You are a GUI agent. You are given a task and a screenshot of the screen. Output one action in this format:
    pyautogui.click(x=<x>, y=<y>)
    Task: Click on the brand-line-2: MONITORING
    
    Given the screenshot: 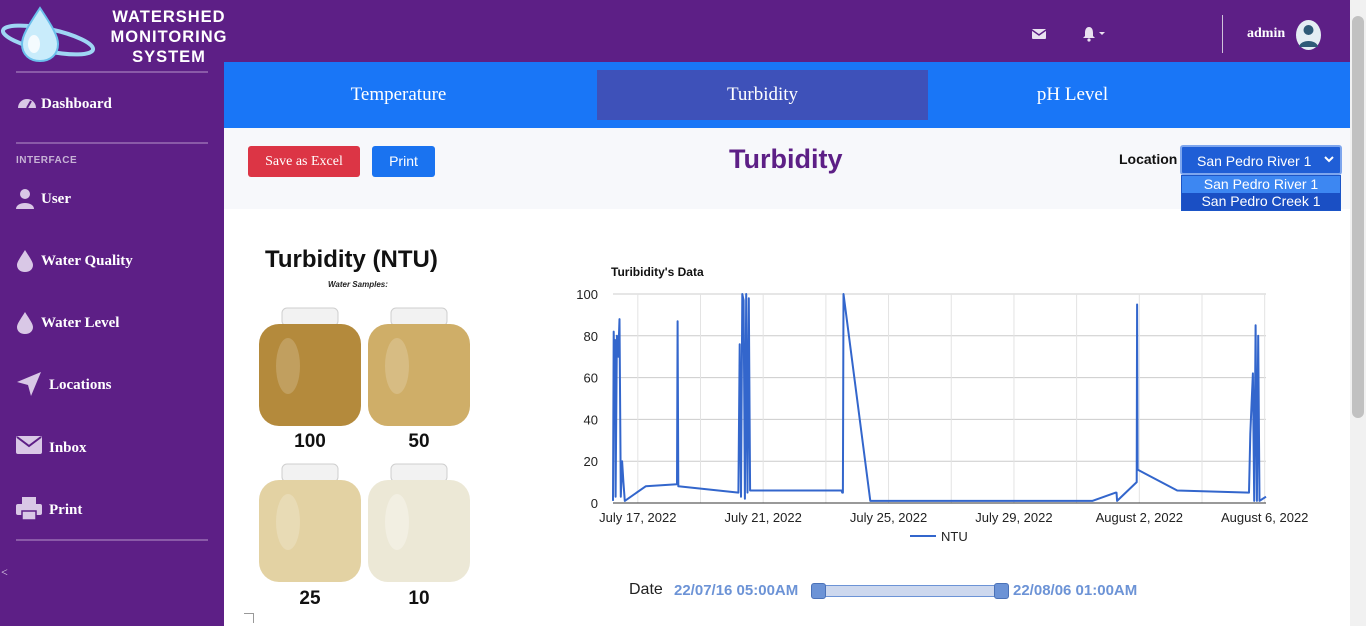 What is the action you would take?
    pyautogui.click(x=169, y=37)
    